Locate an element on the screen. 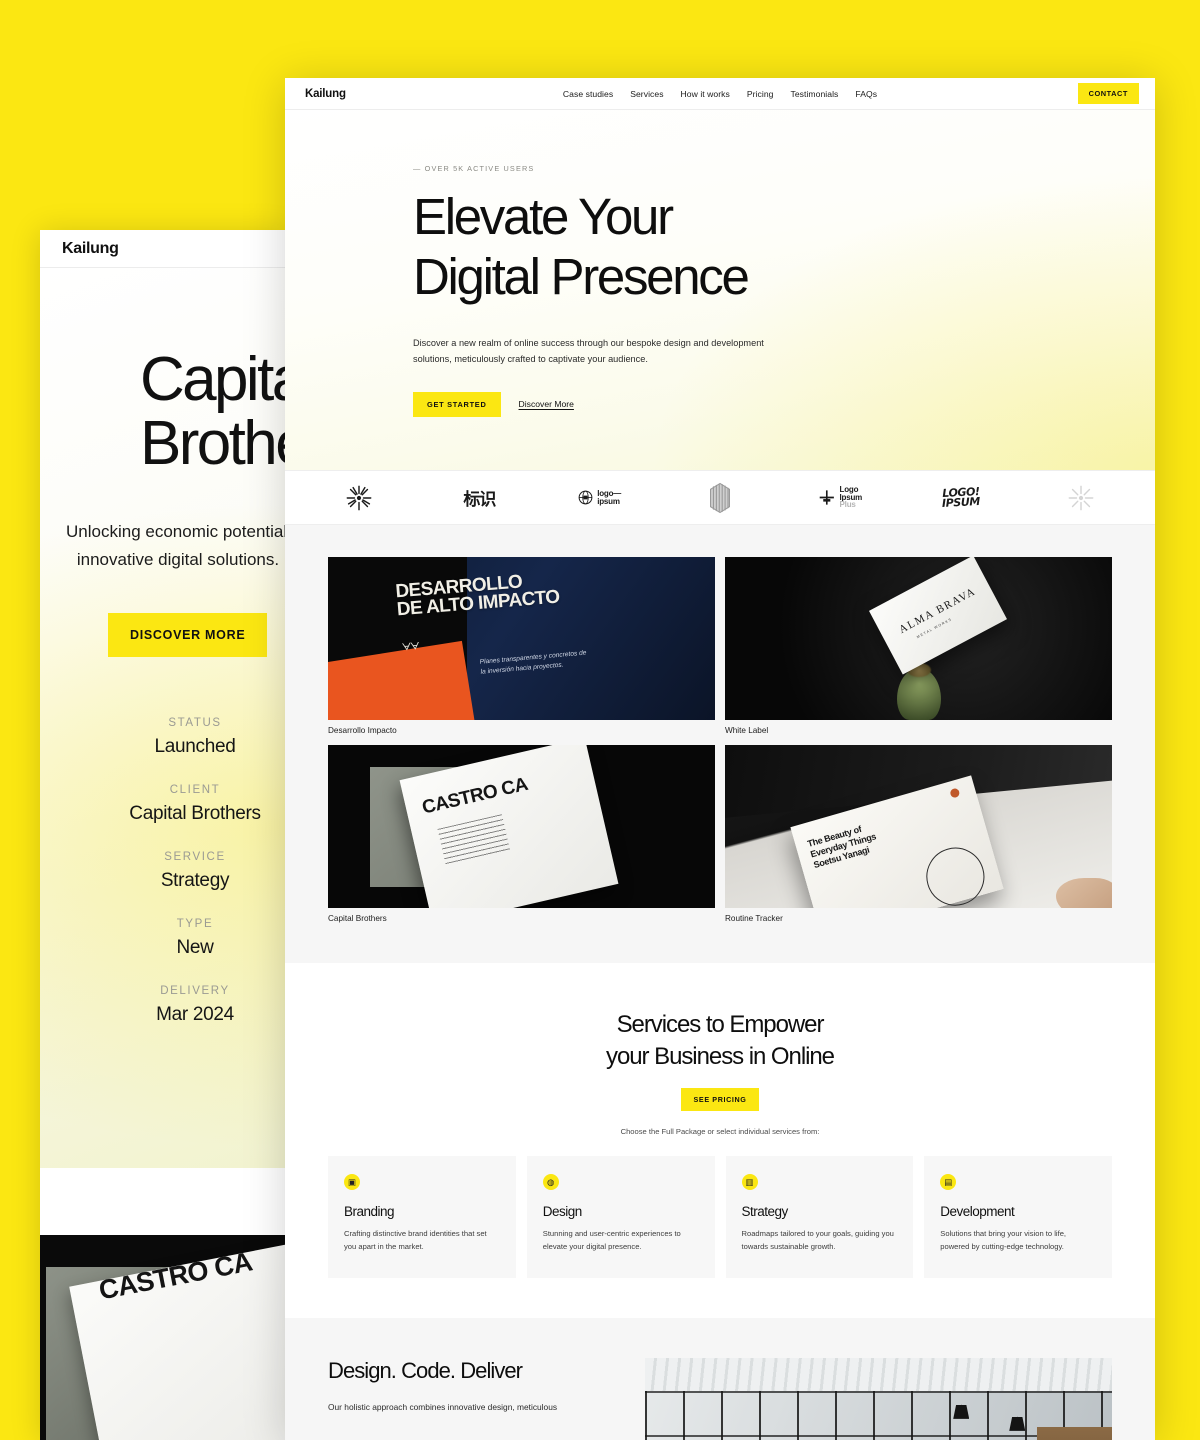 This screenshot has width=1200, height=1440. nav-link-pricing: Pricing is located at coordinates (760, 94).